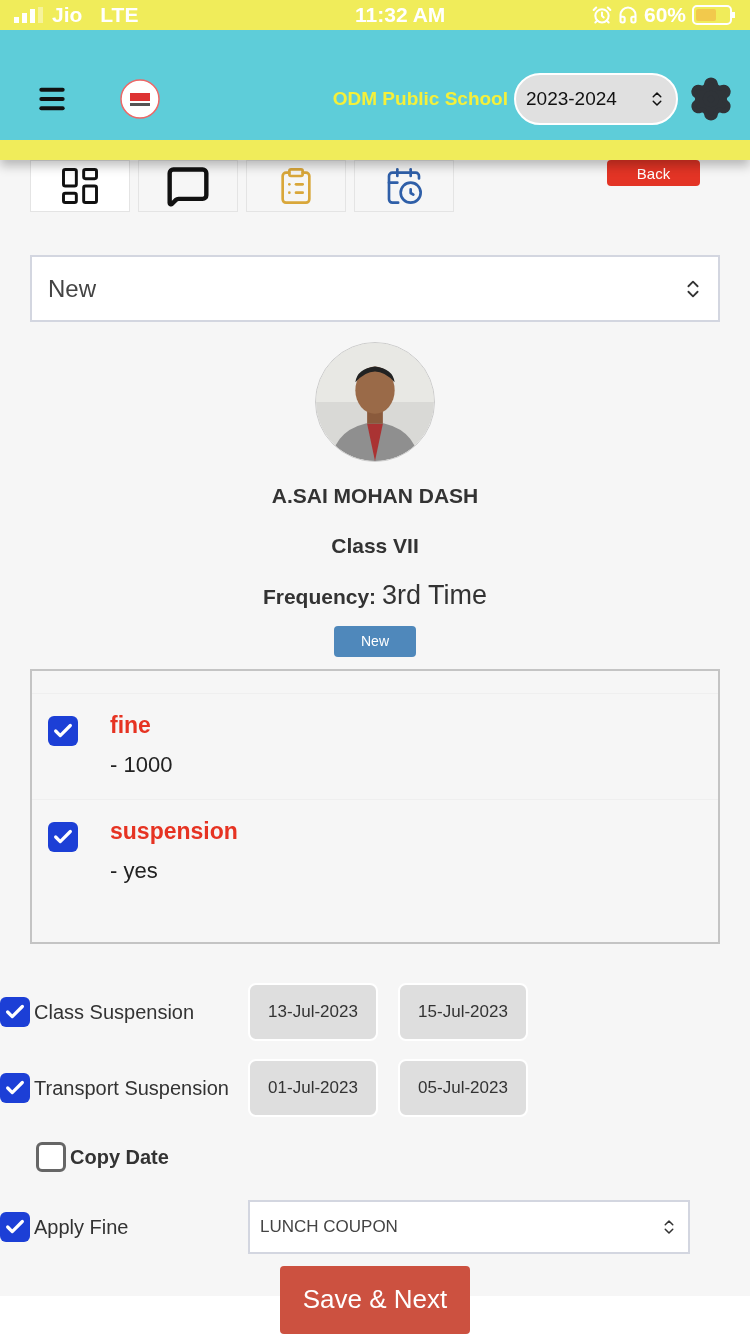 The height and width of the screenshot is (1334, 750). I want to click on date-field: 05-Jul-2023, so click(463, 1087).